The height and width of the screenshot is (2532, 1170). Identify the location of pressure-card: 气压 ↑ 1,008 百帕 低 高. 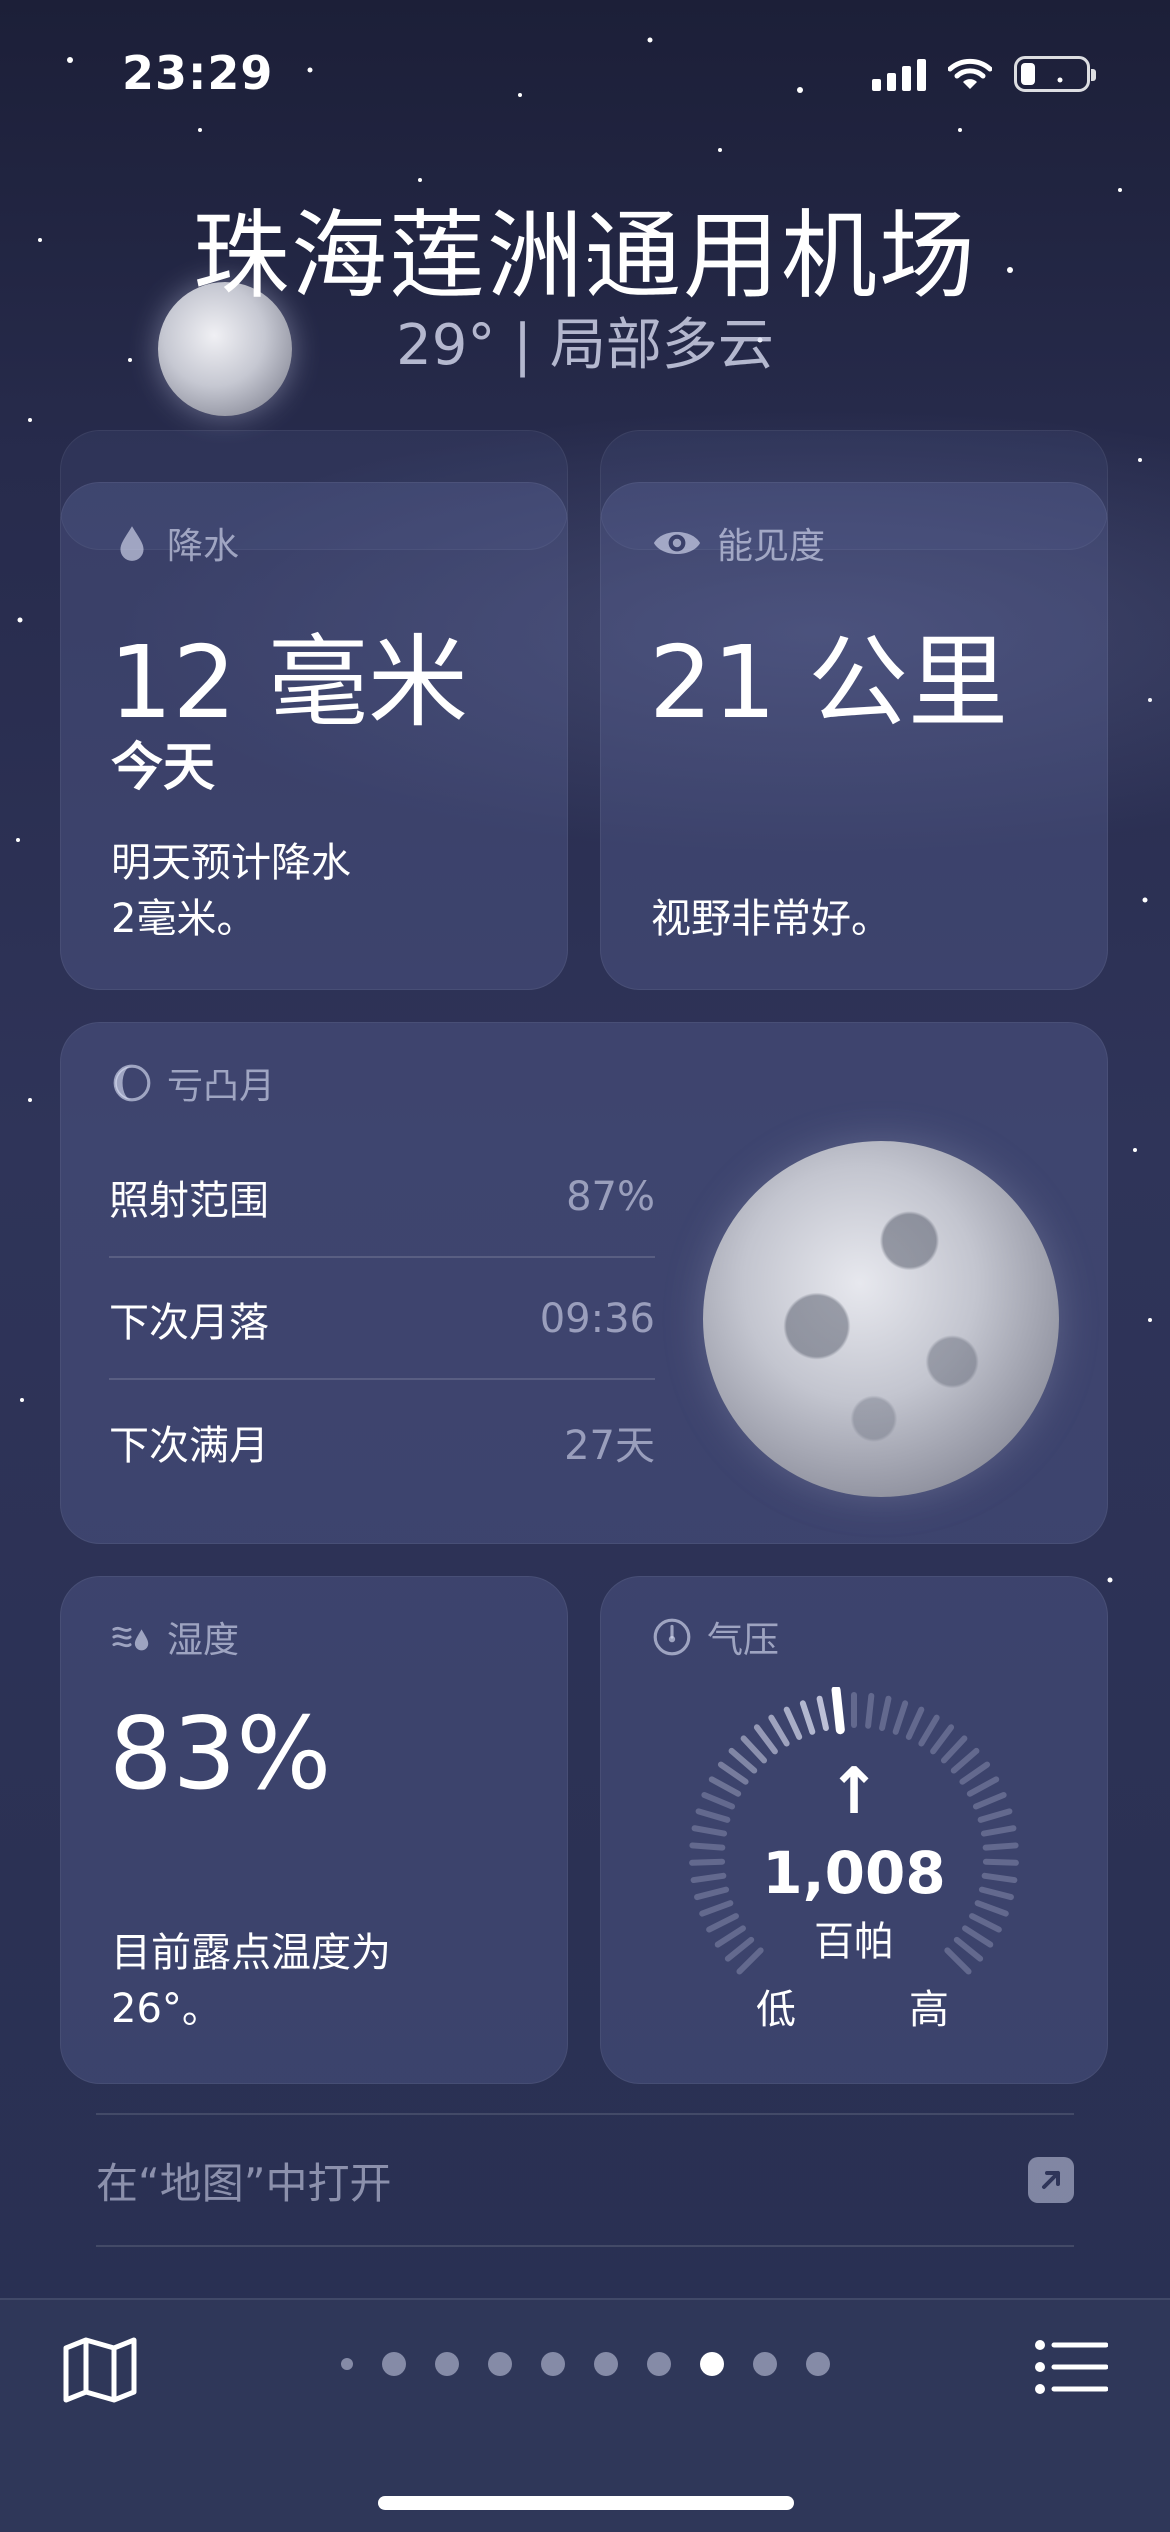
(854, 1830).